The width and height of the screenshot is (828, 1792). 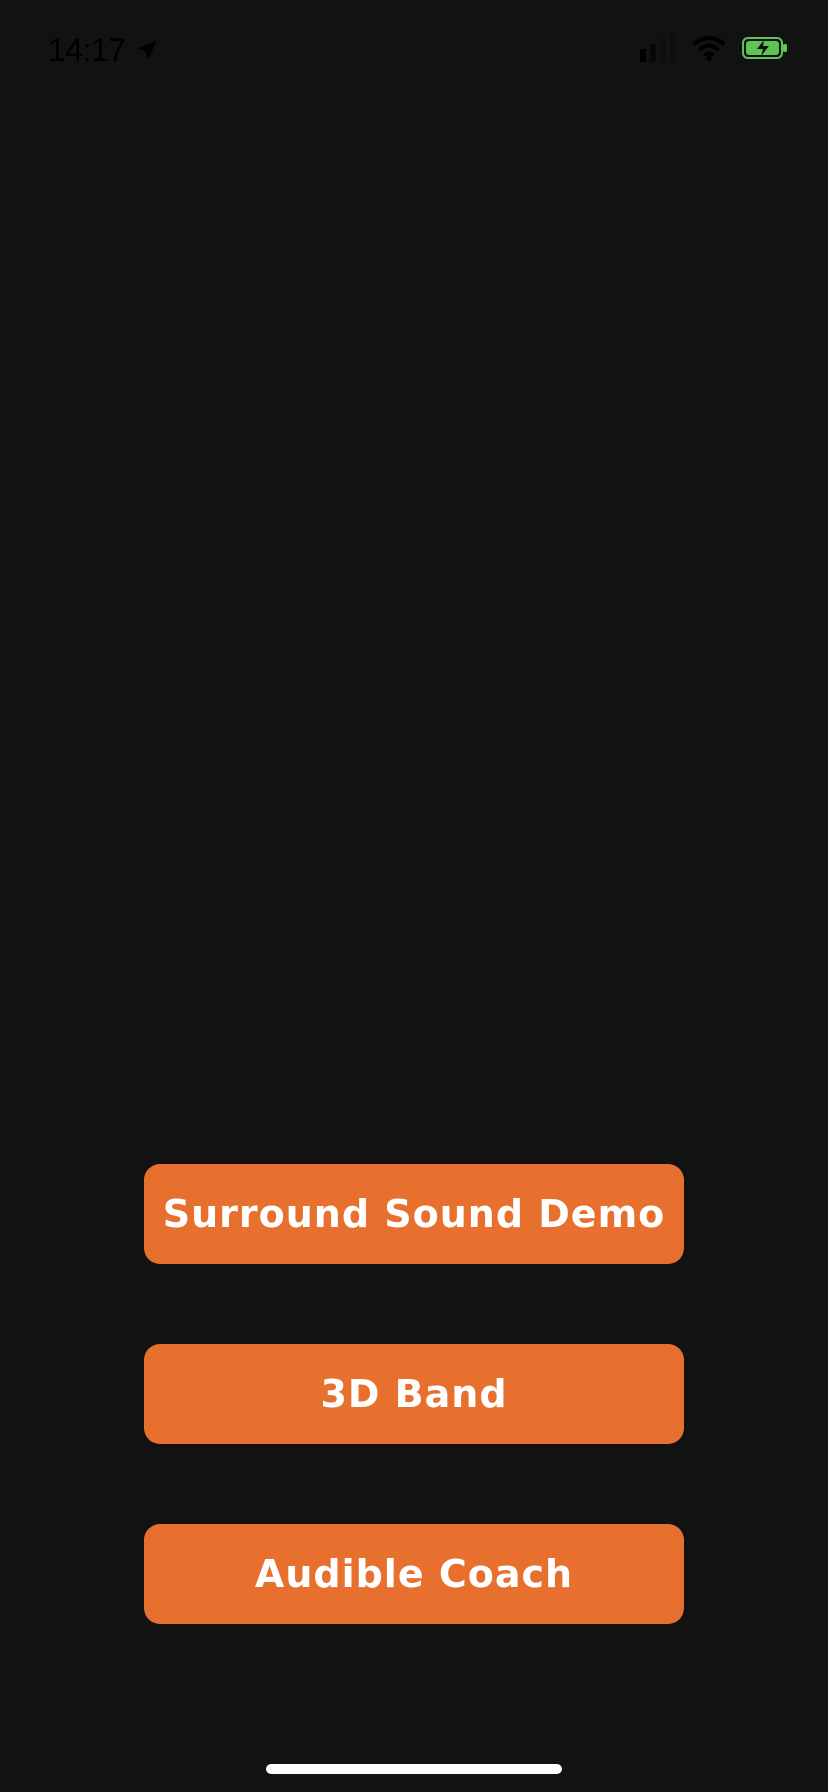 What do you see at coordinates (709, 48) in the screenshot?
I see `wifi-icon` at bounding box center [709, 48].